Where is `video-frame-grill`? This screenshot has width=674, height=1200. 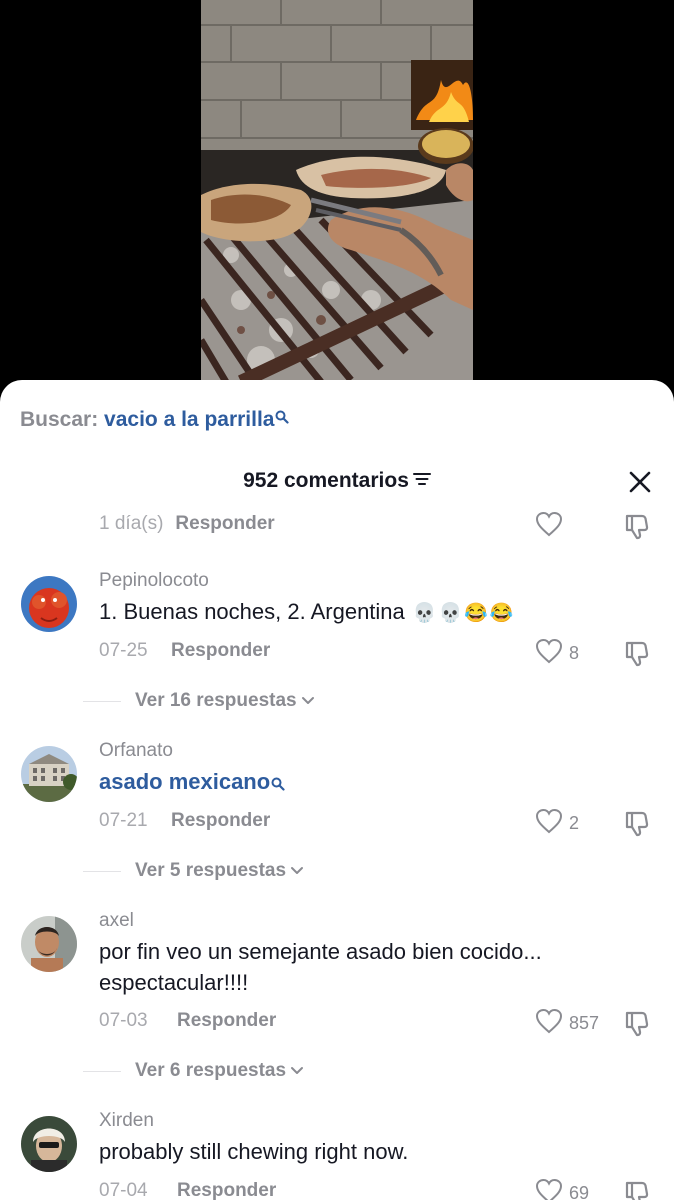
video-frame-grill is located at coordinates (337, 191).